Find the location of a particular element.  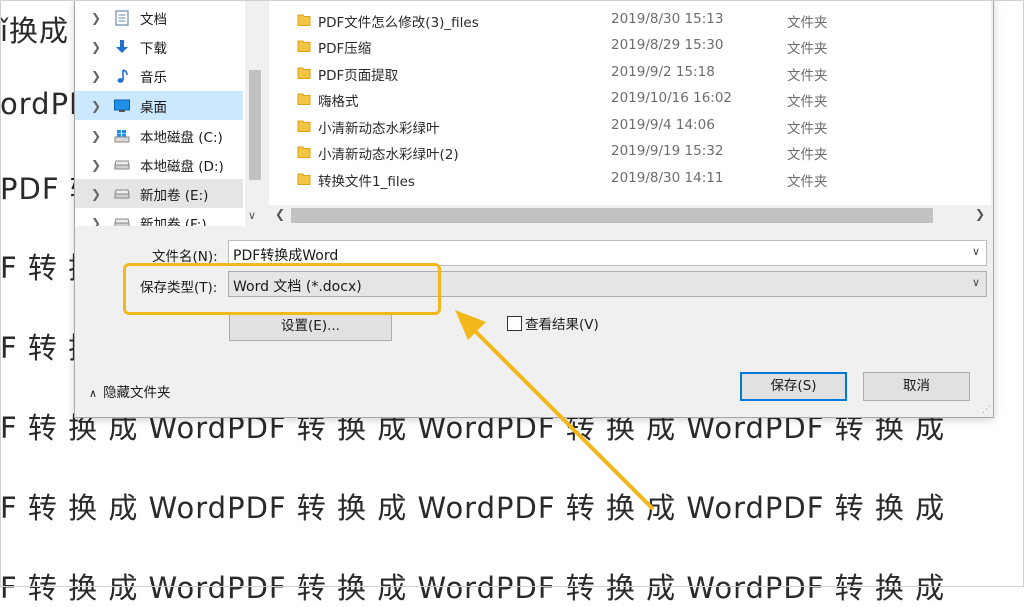

file-name: 小清新动态水彩绿叶(2) is located at coordinates (388, 155).